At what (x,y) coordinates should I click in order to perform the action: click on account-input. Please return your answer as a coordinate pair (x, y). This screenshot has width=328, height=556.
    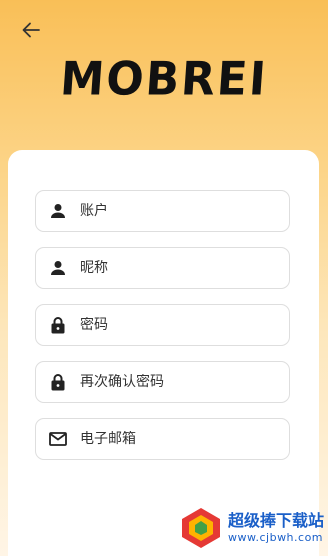
    Looking at the image, I should click on (184, 211).